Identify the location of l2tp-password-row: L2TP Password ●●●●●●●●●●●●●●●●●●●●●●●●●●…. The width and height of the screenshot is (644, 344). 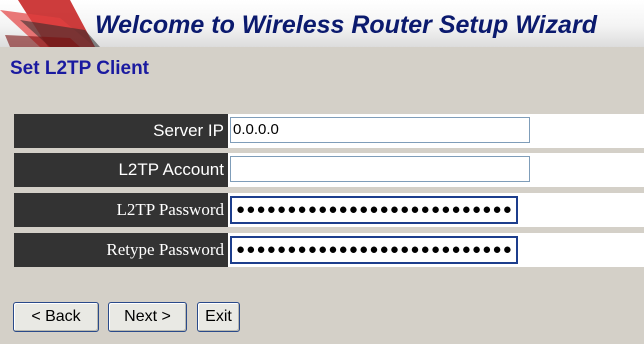
(329, 210).